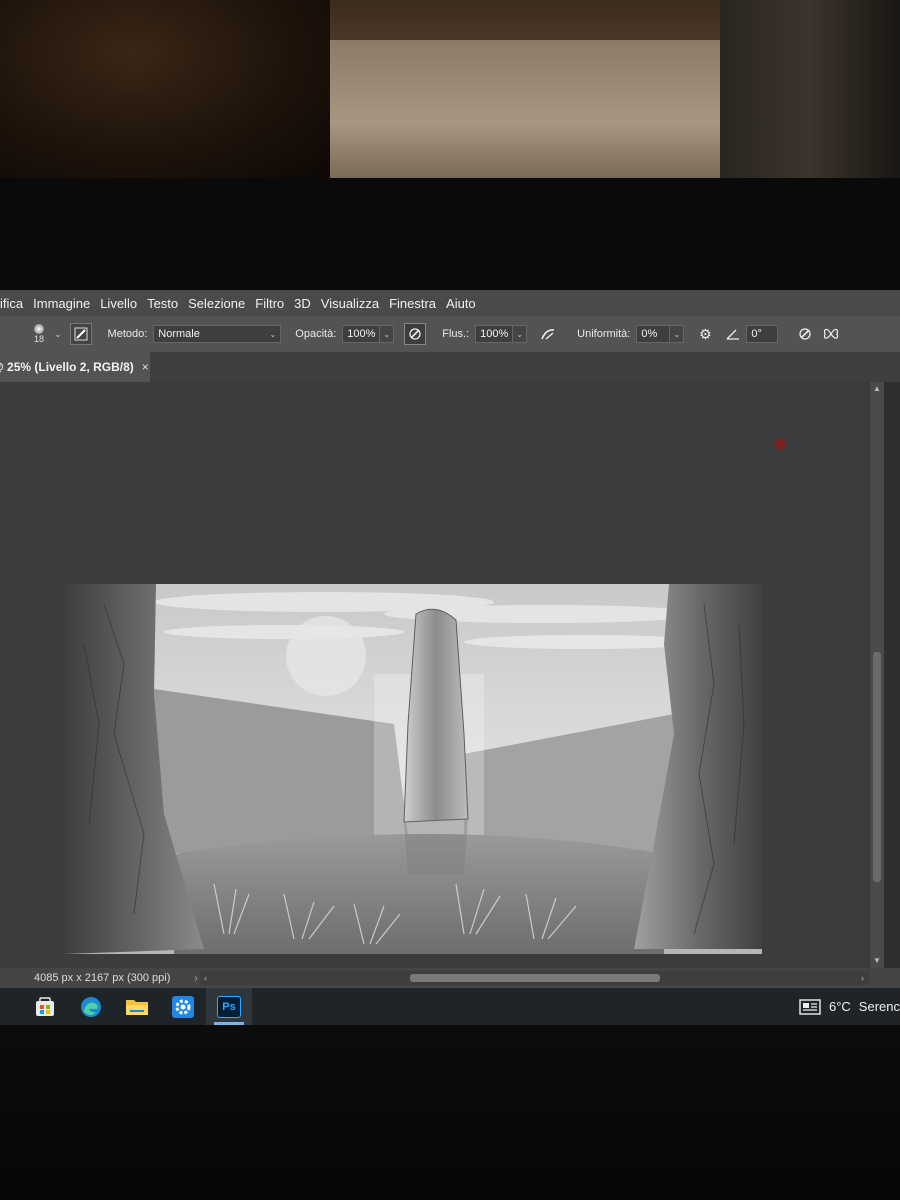 This screenshot has width=900, height=1200. What do you see at coordinates (118, 303) in the screenshot?
I see `menu-item-livello: Livello` at bounding box center [118, 303].